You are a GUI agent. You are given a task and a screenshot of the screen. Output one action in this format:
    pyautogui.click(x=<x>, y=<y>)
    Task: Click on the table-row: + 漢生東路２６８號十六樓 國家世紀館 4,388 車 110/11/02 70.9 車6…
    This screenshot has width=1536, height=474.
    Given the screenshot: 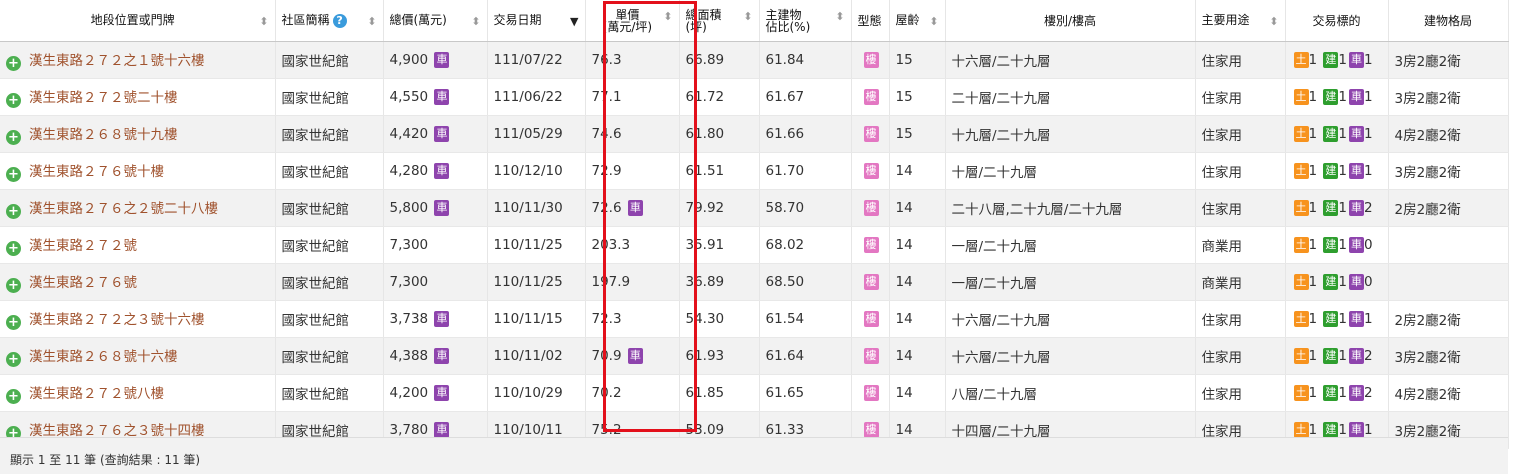 What is the action you would take?
    pyautogui.click(x=754, y=356)
    